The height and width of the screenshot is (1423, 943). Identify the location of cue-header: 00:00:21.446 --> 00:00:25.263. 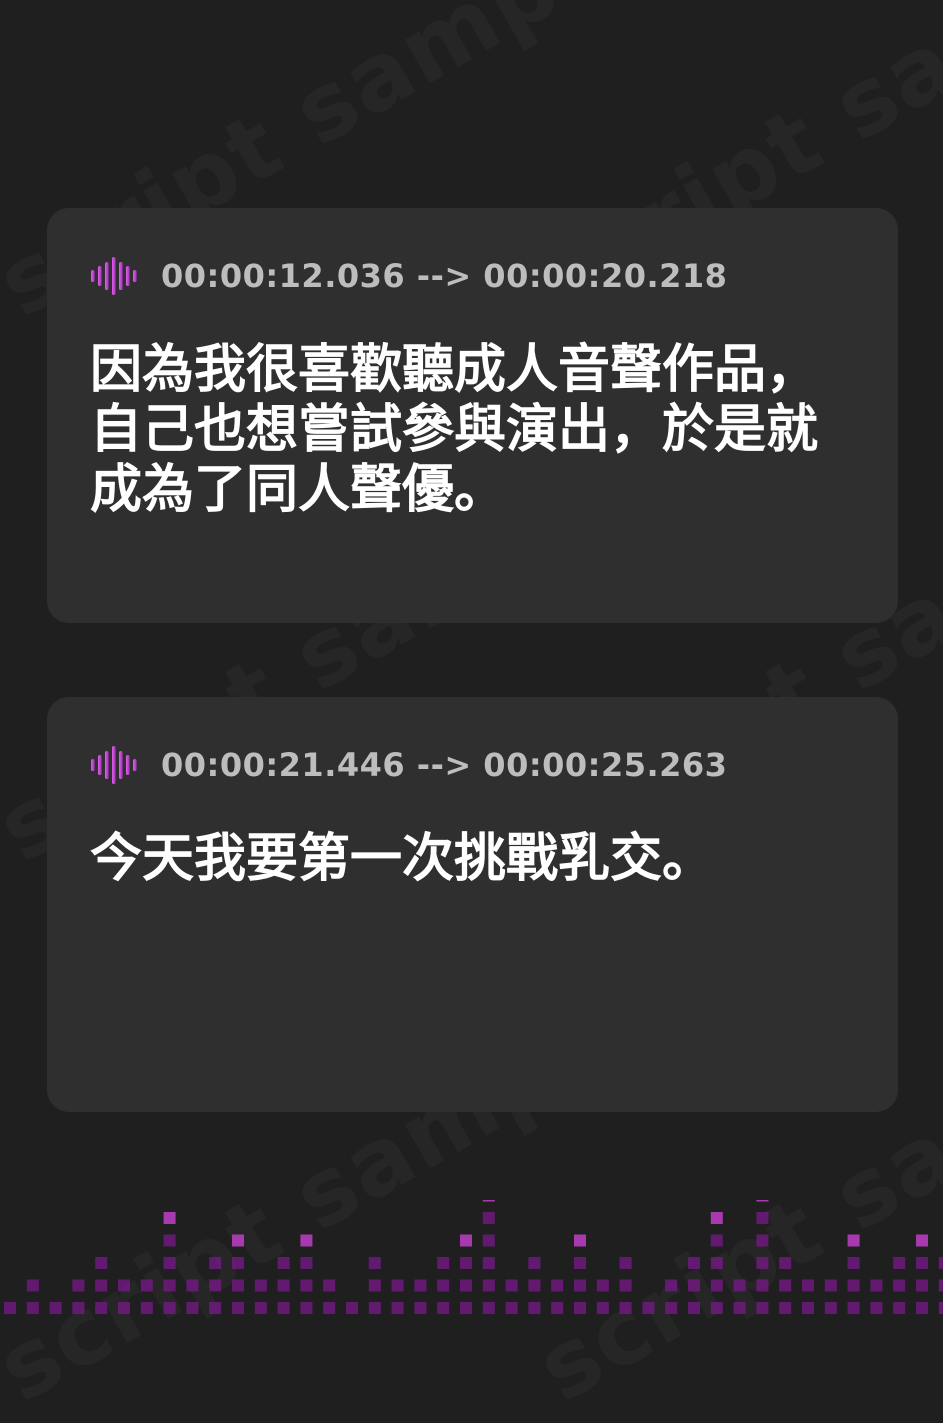
(408, 765).